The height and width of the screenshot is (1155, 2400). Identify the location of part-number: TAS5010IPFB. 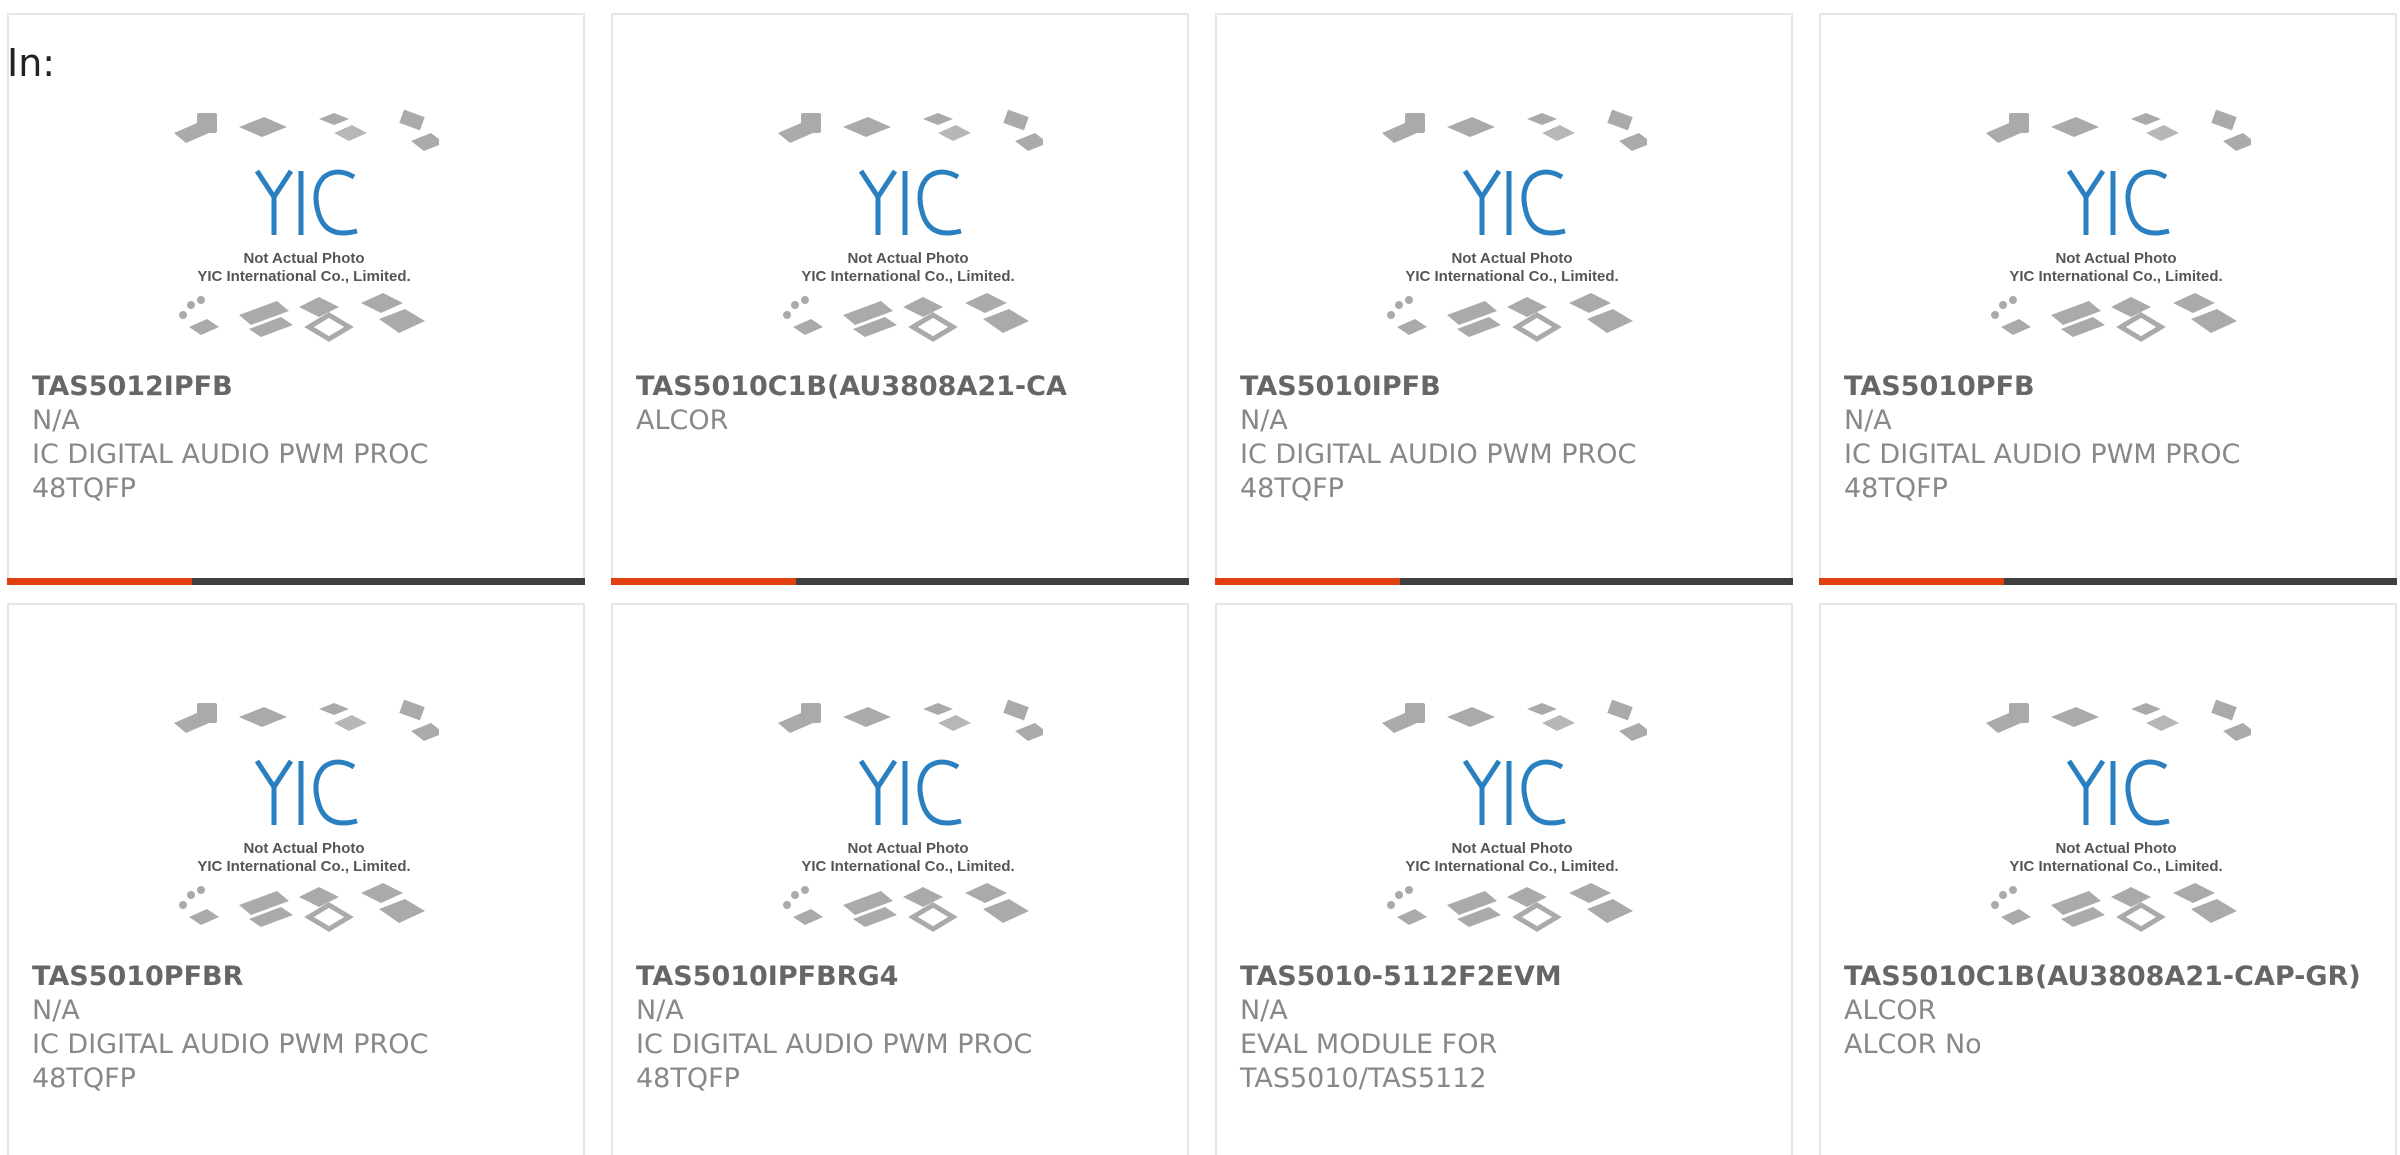
(1512, 387).